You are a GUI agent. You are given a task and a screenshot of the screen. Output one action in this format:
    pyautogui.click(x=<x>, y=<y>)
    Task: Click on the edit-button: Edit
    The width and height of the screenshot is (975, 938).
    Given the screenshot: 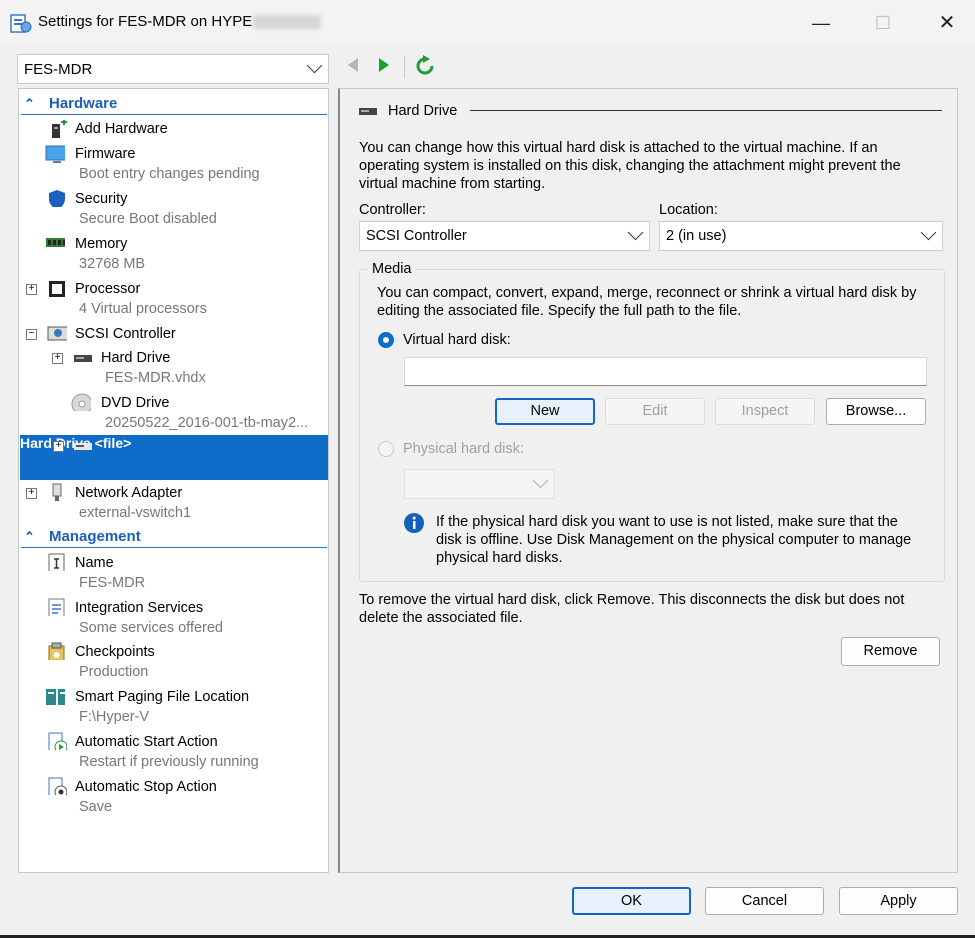 What is the action you would take?
    pyautogui.click(x=655, y=411)
    